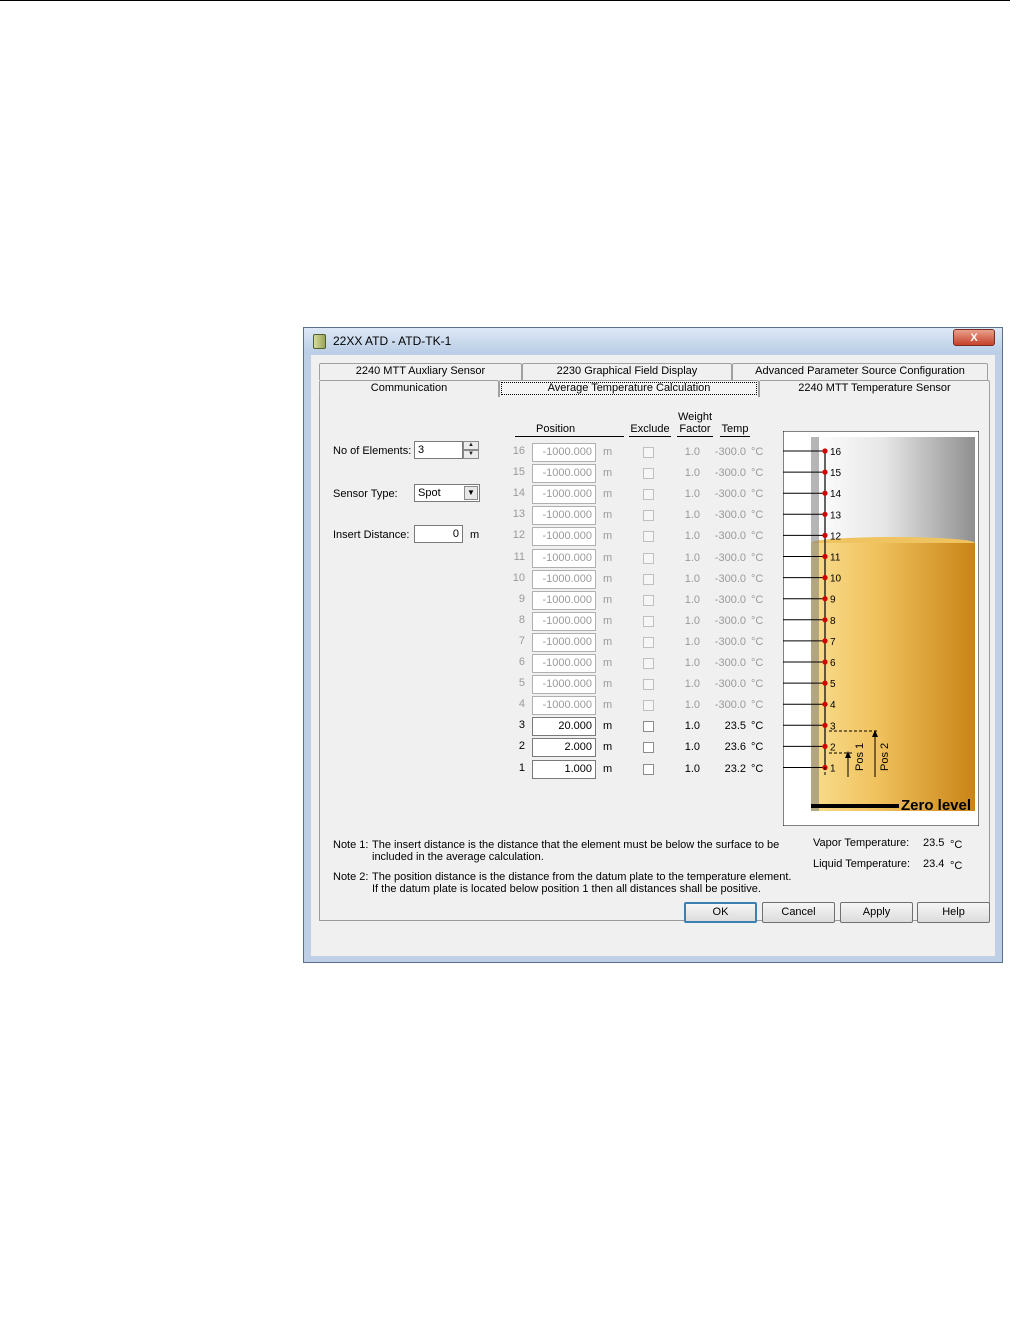 The height and width of the screenshot is (1321, 1027). What do you see at coordinates (518, 451) in the screenshot?
I see `row-number: 16` at bounding box center [518, 451].